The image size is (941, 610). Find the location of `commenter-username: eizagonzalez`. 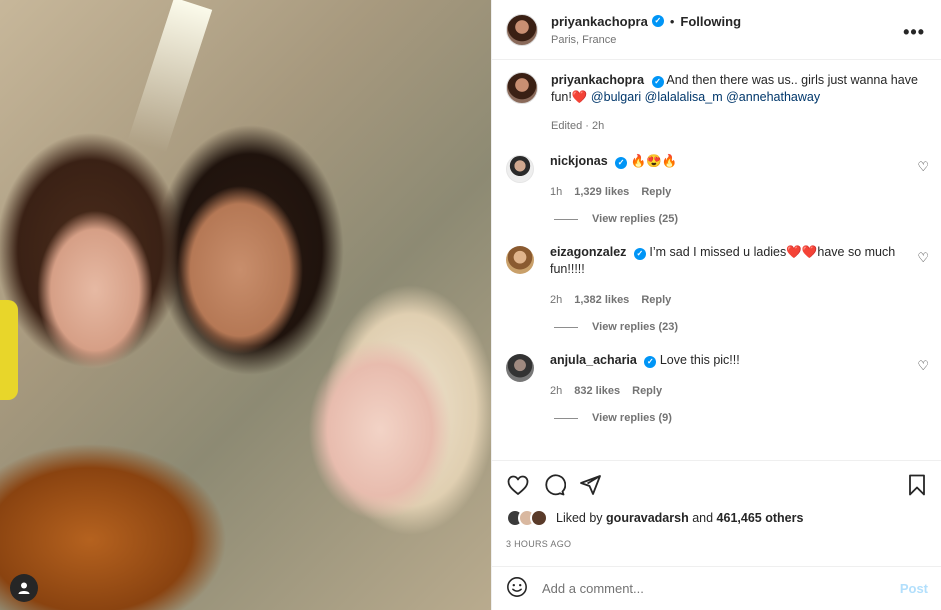

commenter-username: eizagonzalez is located at coordinates (588, 252).